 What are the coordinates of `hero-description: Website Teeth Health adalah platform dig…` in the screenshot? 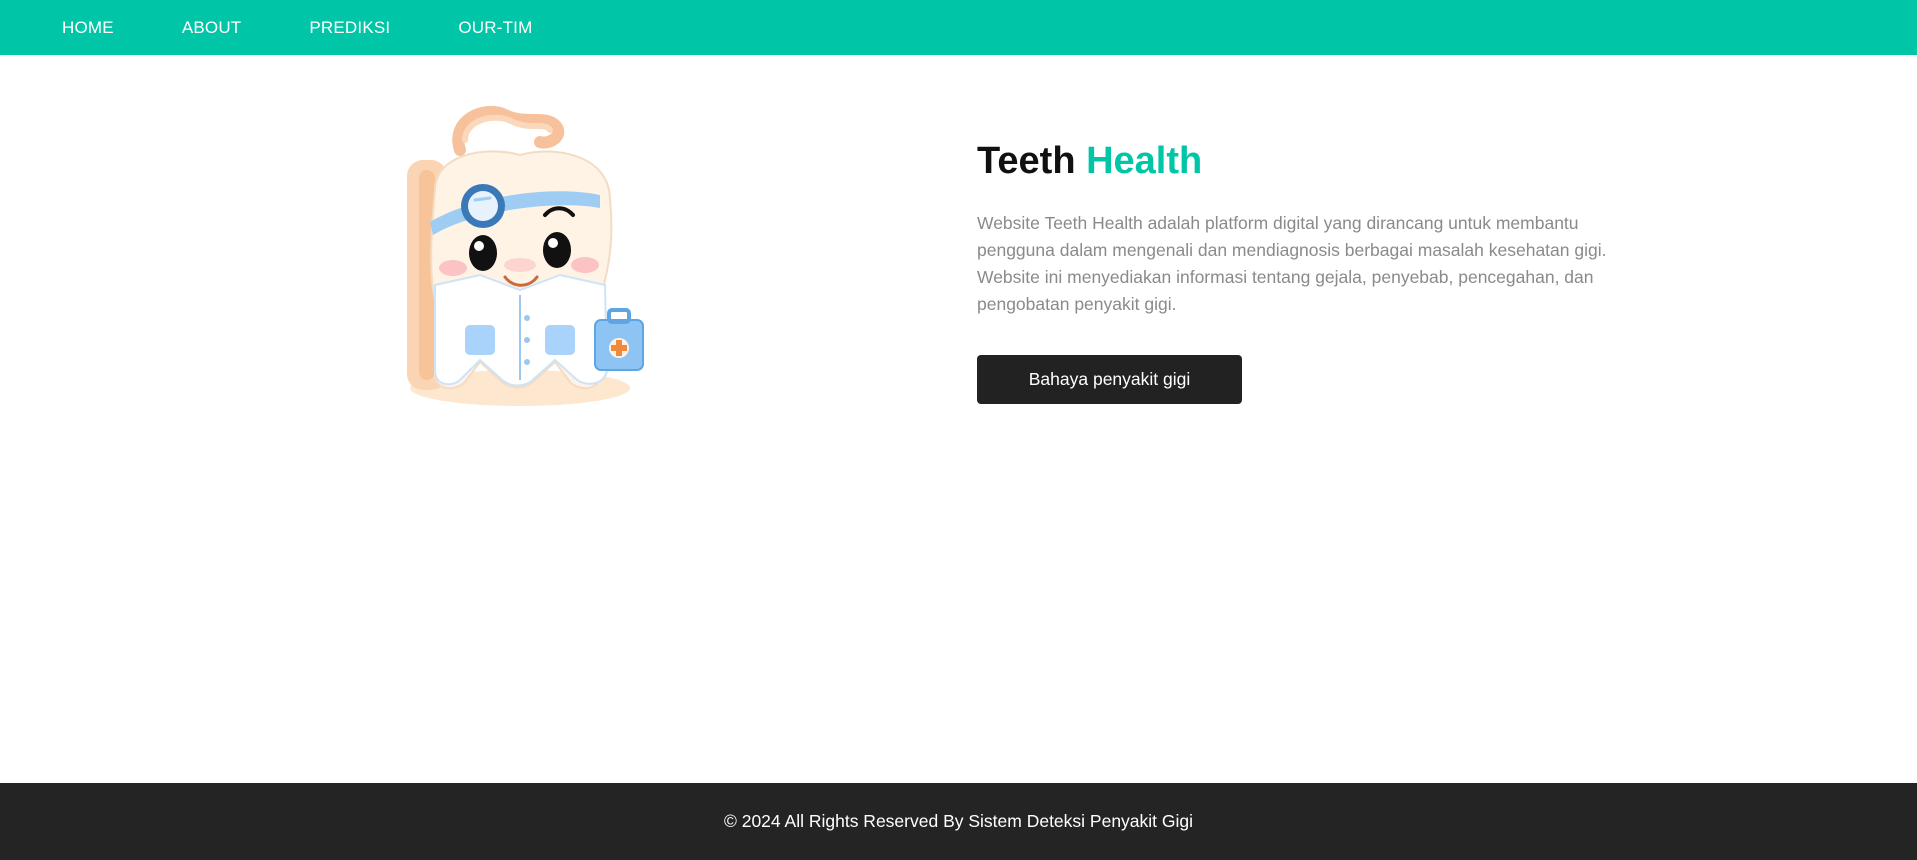 It's located at (1292, 263).